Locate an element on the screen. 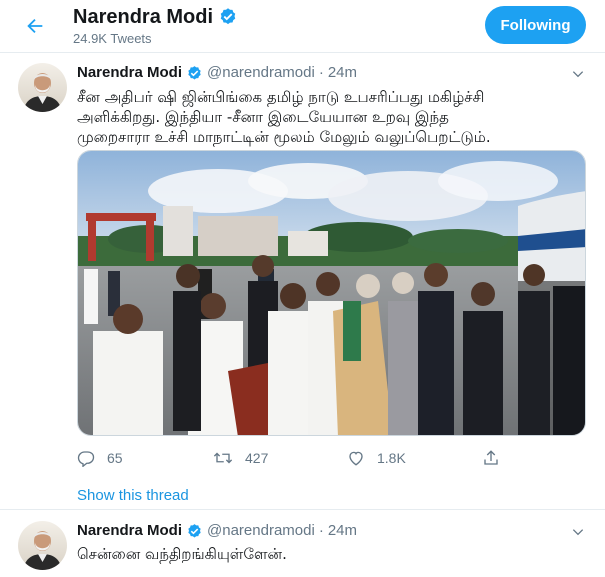 The image size is (605, 577). header-title-block: Narendra Modi 24.9K Tweets is located at coordinates (155, 25).